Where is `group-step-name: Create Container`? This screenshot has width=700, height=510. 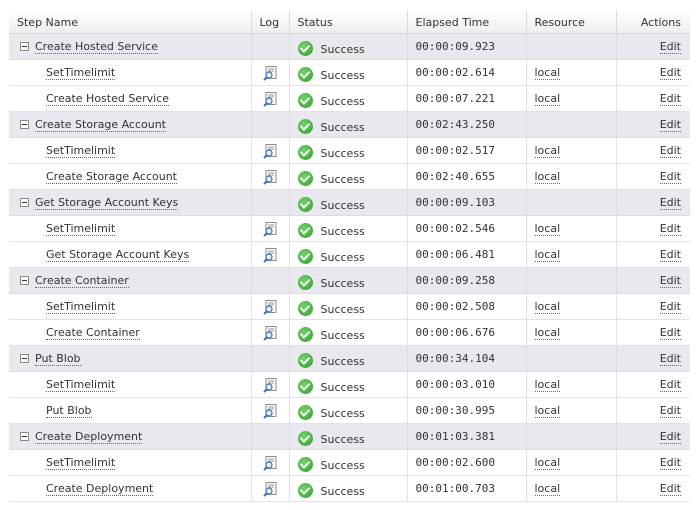
group-step-name: Create Container is located at coordinates (82, 281).